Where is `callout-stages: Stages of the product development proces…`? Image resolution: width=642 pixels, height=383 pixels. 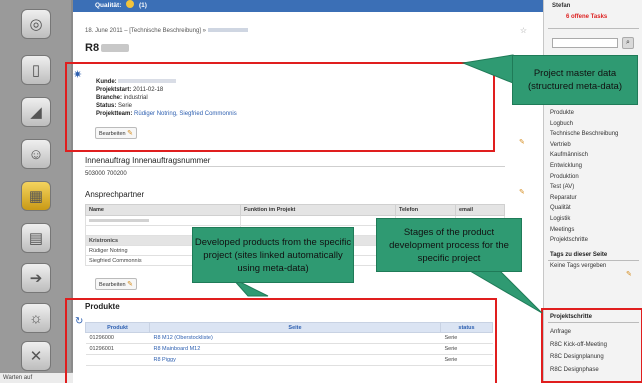
callout-stages: Stages of the product development proces… is located at coordinates (449, 245).